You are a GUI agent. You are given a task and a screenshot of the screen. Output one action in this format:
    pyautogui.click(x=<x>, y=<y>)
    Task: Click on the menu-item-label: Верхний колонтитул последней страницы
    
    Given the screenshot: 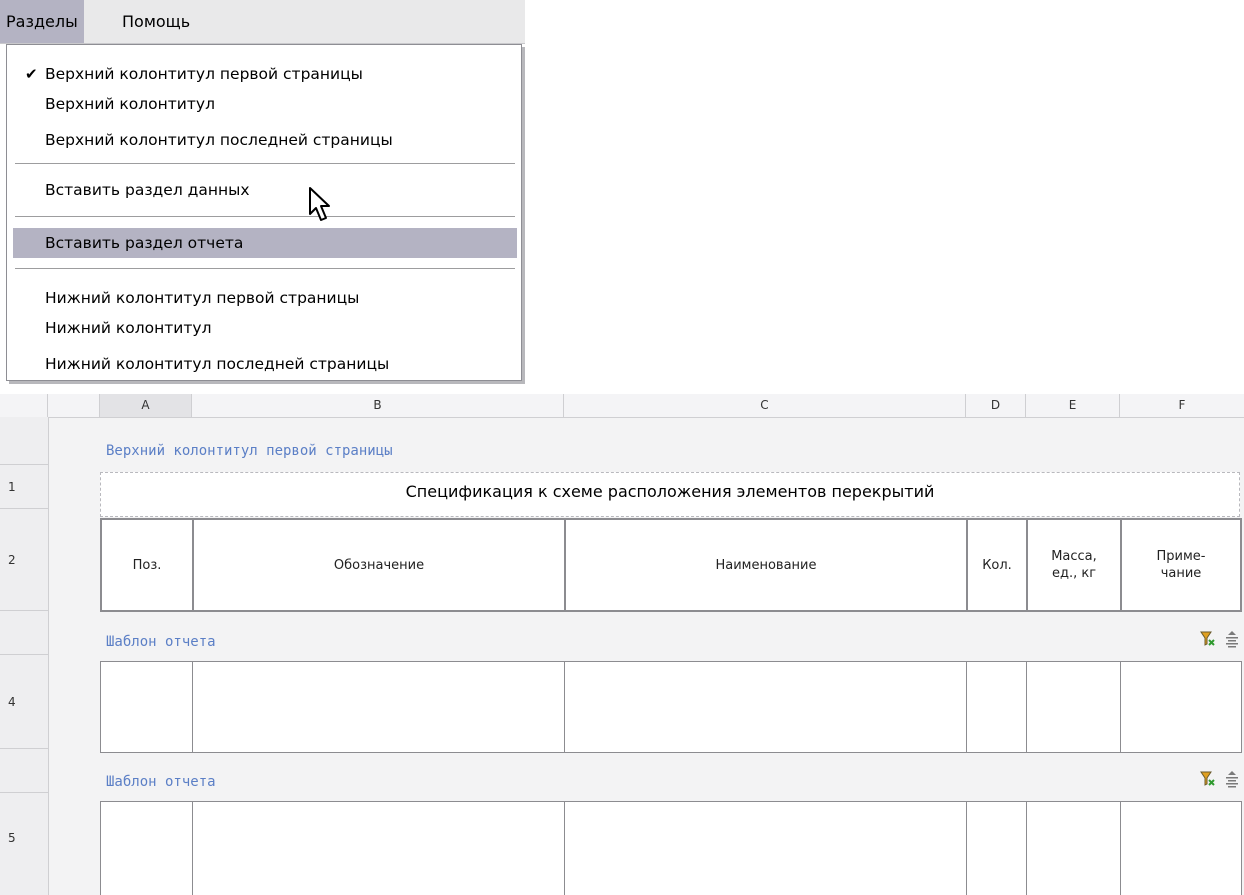 What is the action you would take?
    pyautogui.click(x=219, y=140)
    